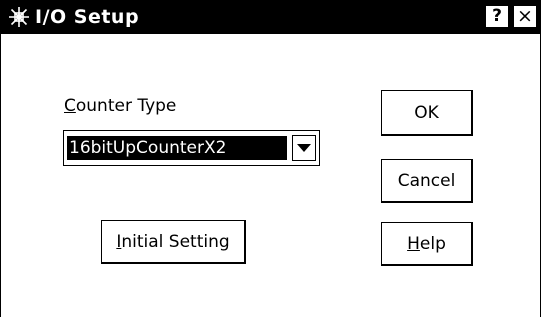 The image size is (541, 317). I want to click on io-setup-icon, so click(19, 17).